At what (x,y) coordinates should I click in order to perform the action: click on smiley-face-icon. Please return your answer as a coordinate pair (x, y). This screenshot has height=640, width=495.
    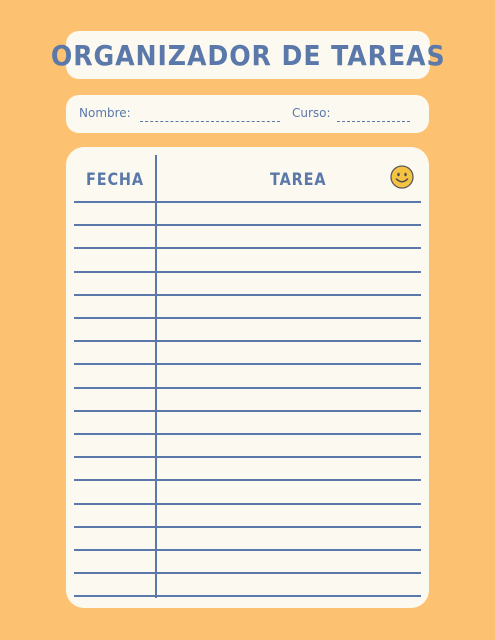
    Looking at the image, I should click on (402, 177).